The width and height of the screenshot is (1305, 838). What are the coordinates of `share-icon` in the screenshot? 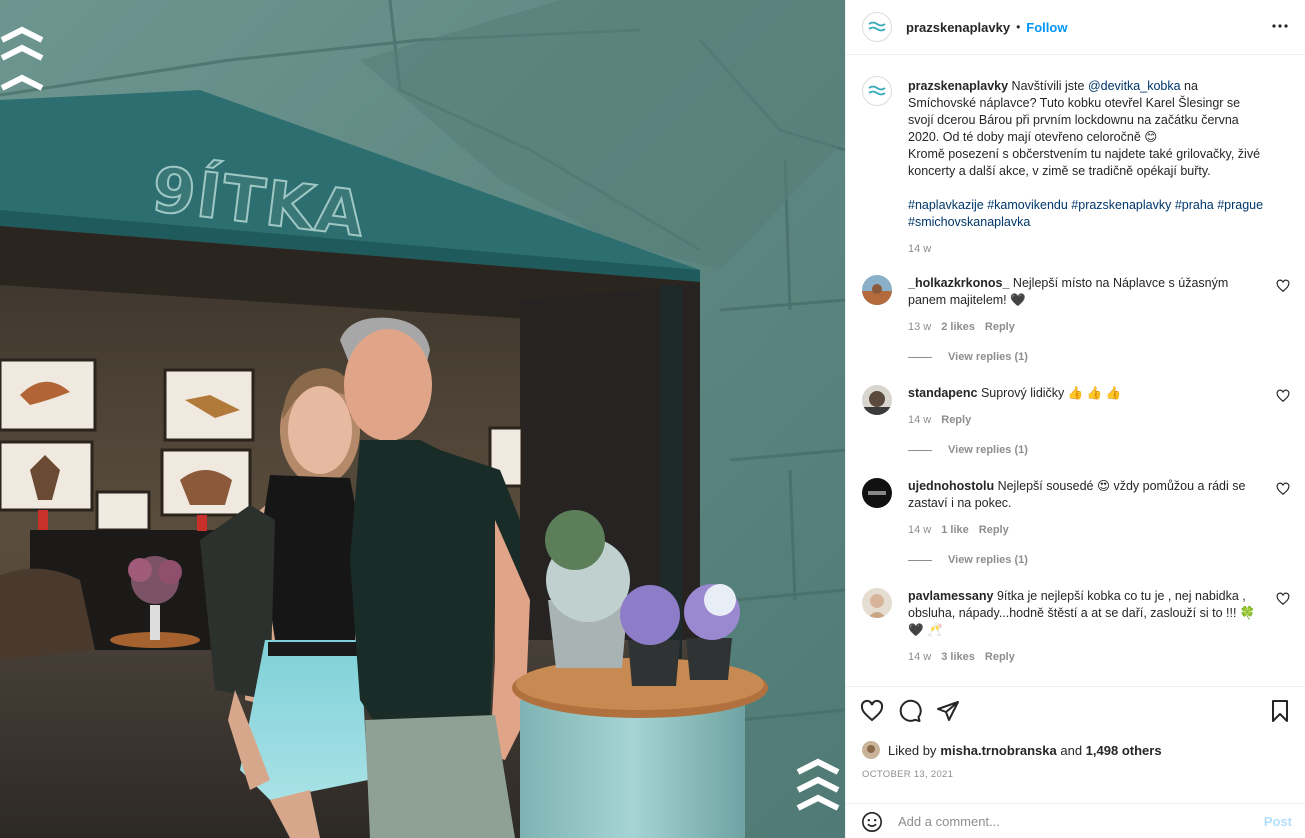 It's located at (948, 711).